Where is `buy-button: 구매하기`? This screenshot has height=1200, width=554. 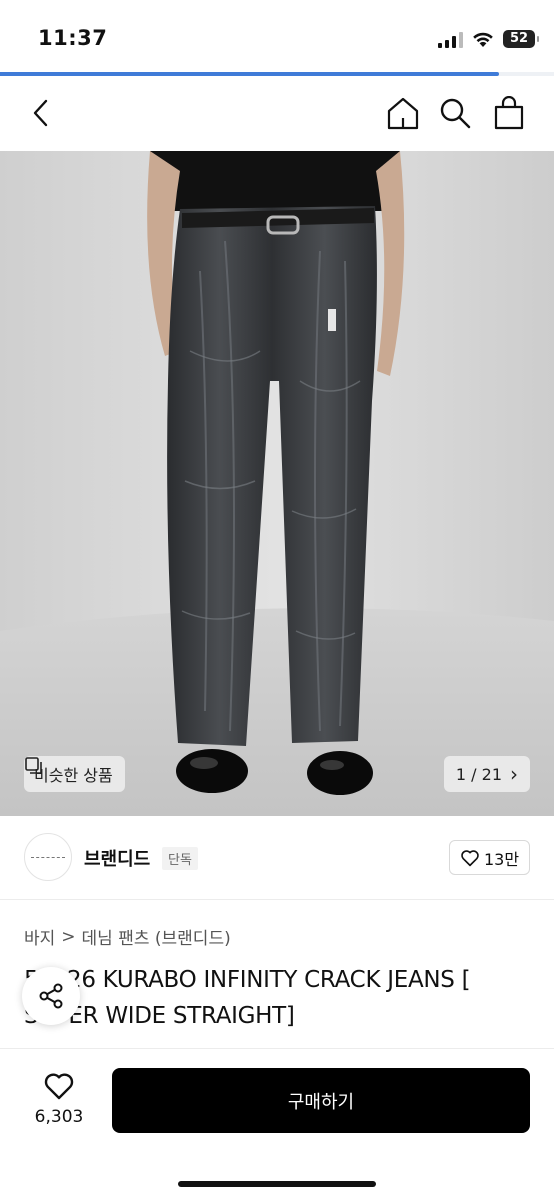
buy-button: 구매하기 is located at coordinates (321, 1100).